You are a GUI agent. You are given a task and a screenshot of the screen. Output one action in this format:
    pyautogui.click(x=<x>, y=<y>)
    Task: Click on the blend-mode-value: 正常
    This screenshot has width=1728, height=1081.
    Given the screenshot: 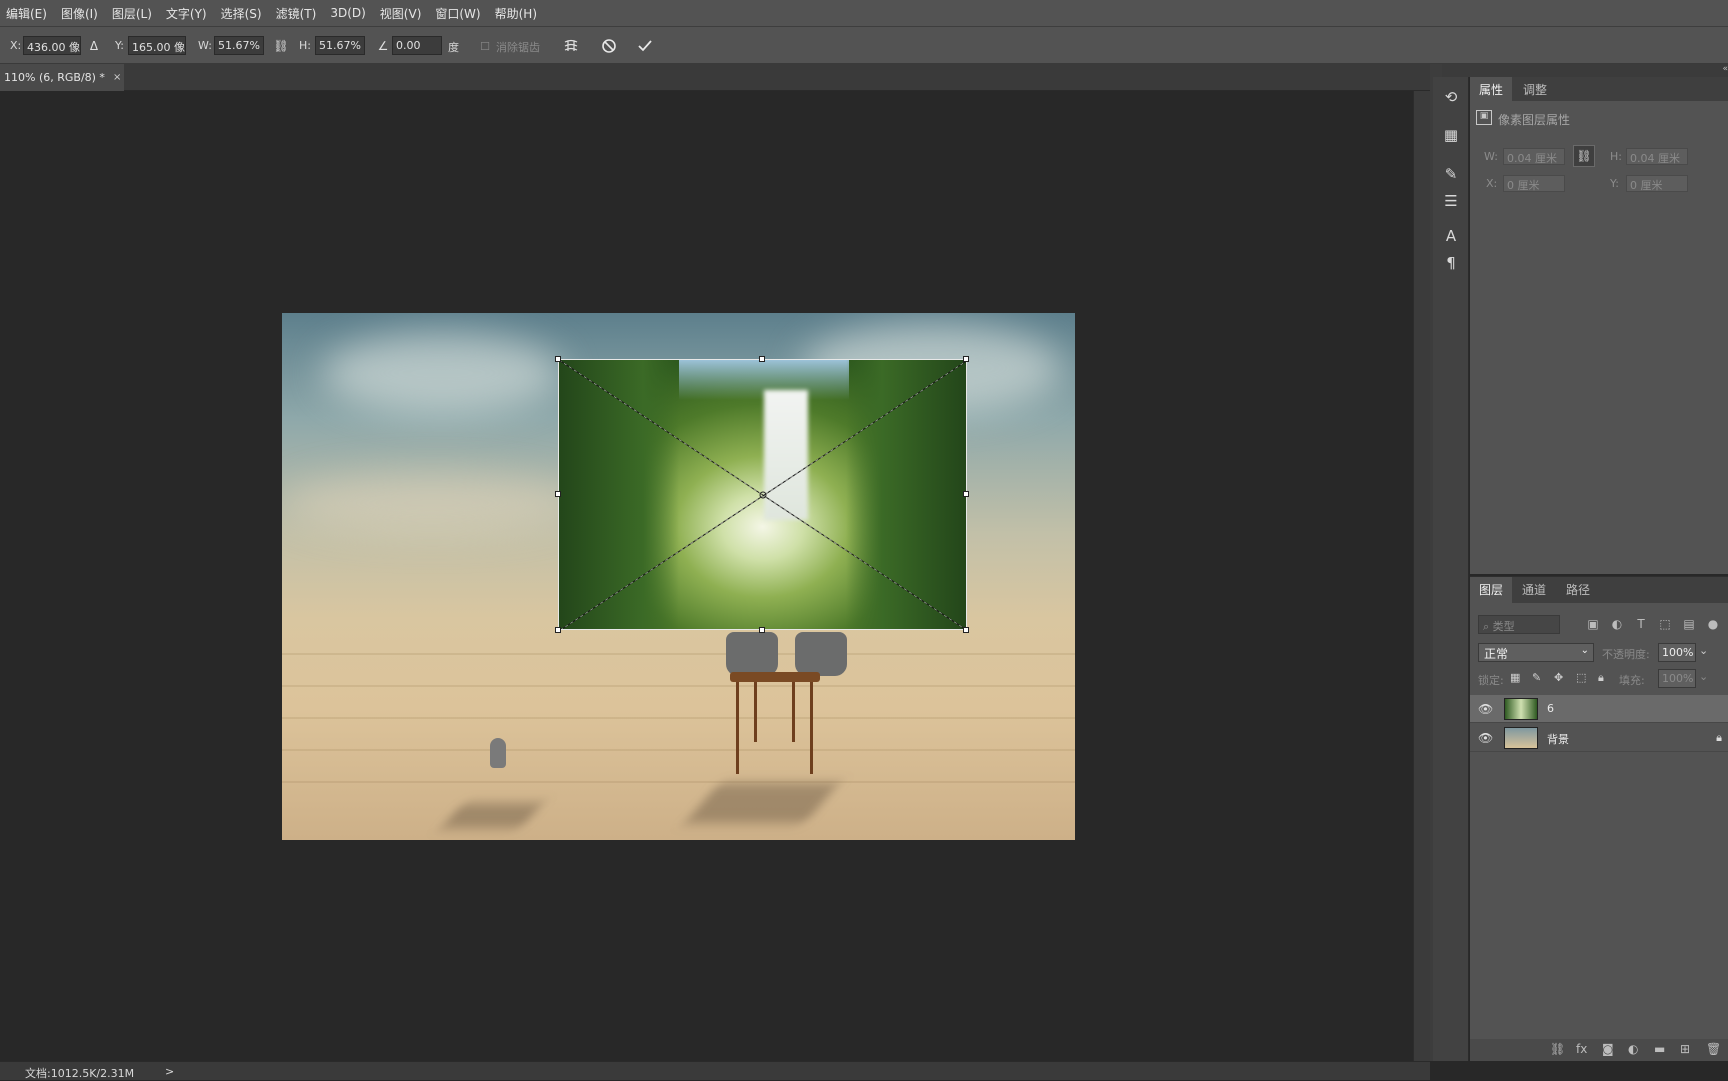 What is the action you would take?
    pyautogui.click(x=1496, y=654)
    